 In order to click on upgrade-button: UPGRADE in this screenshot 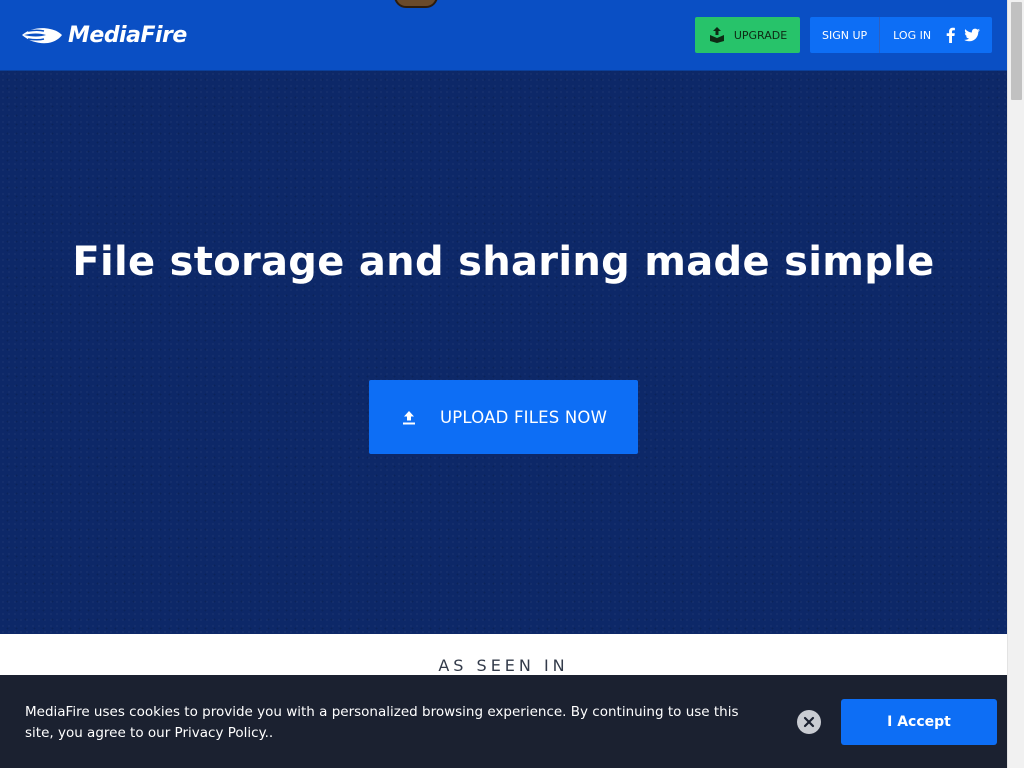, I will do `click(747, 35)`.